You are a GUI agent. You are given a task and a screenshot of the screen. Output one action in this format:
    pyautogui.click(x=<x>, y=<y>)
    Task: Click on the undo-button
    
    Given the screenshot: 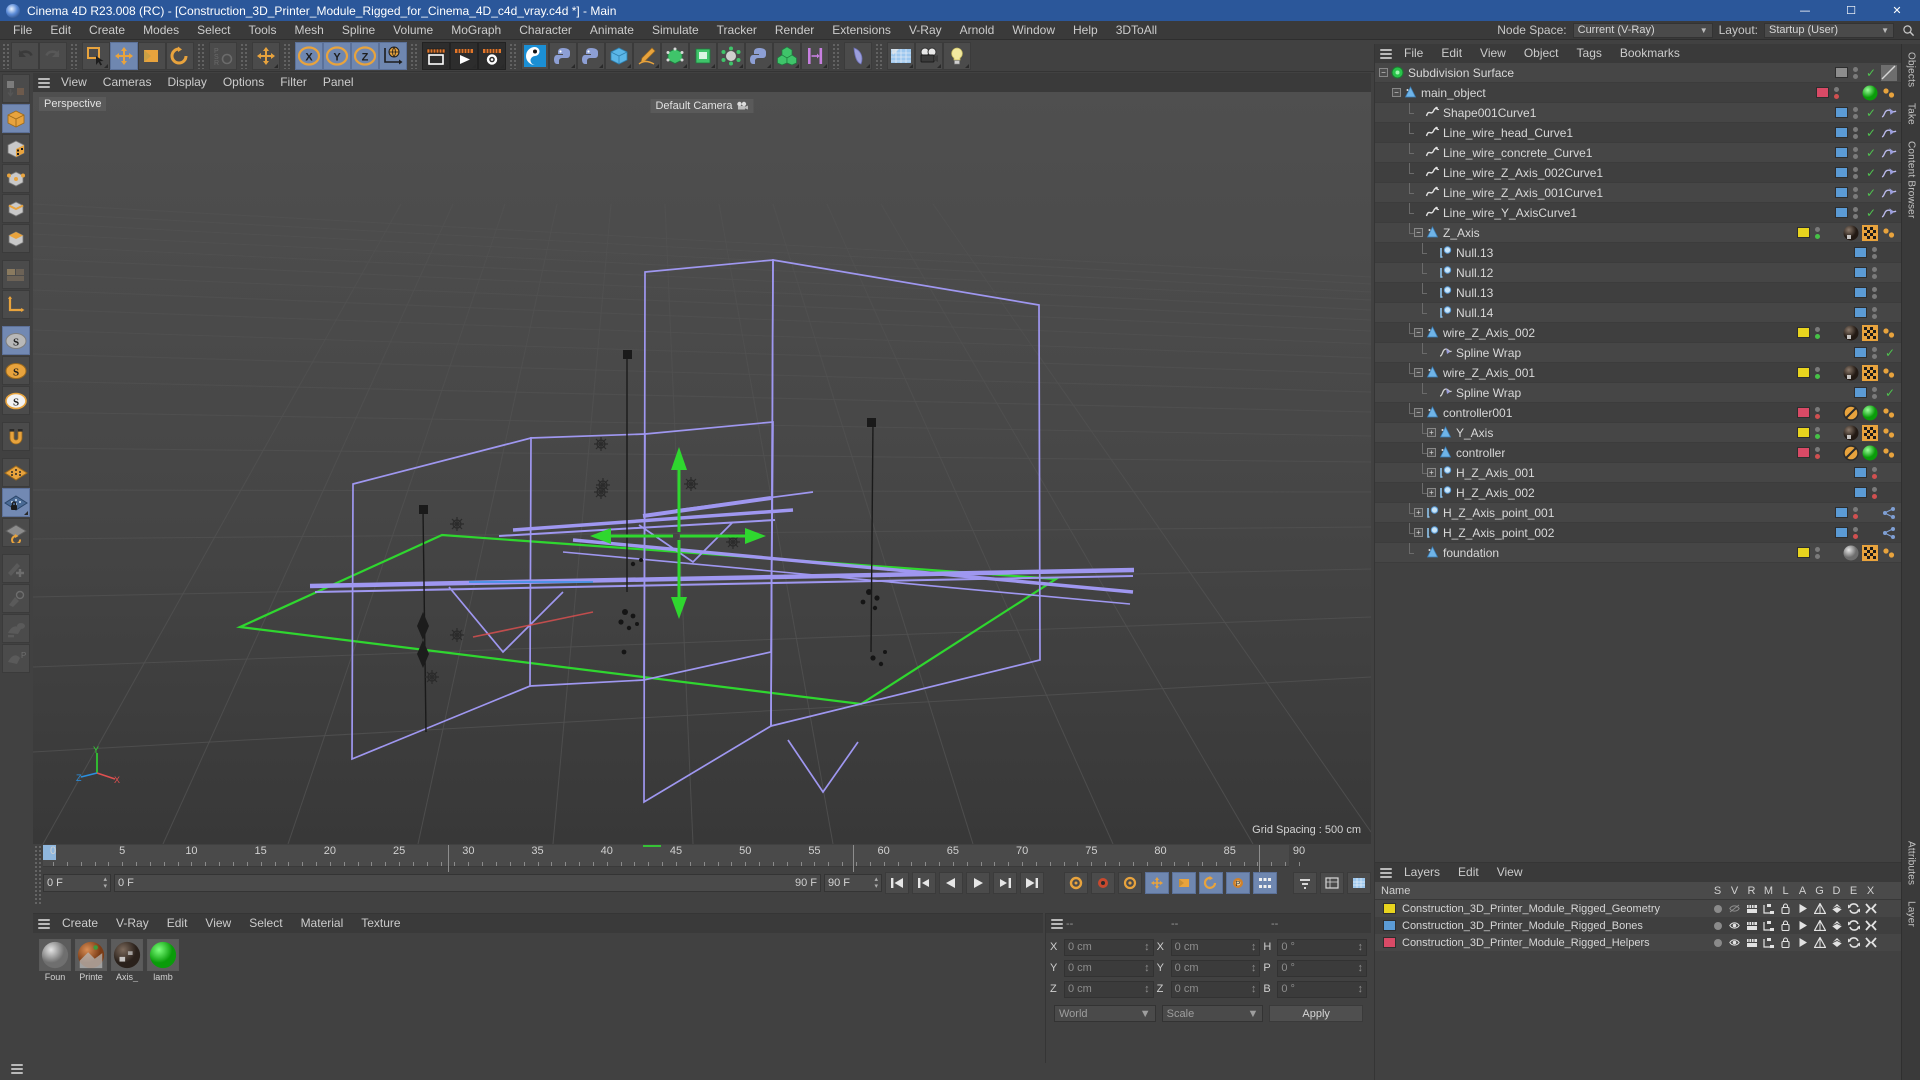 What is the action you would take?
    pyautogui.click(x=25, y=55)
    